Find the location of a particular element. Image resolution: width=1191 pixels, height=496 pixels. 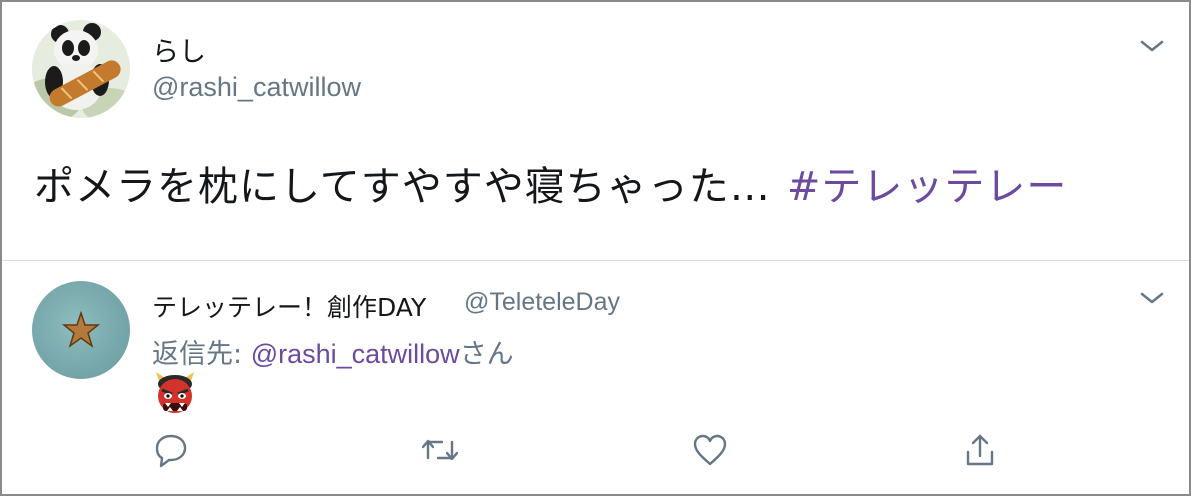

like-heart-icon is located at coordinates (710, 450).